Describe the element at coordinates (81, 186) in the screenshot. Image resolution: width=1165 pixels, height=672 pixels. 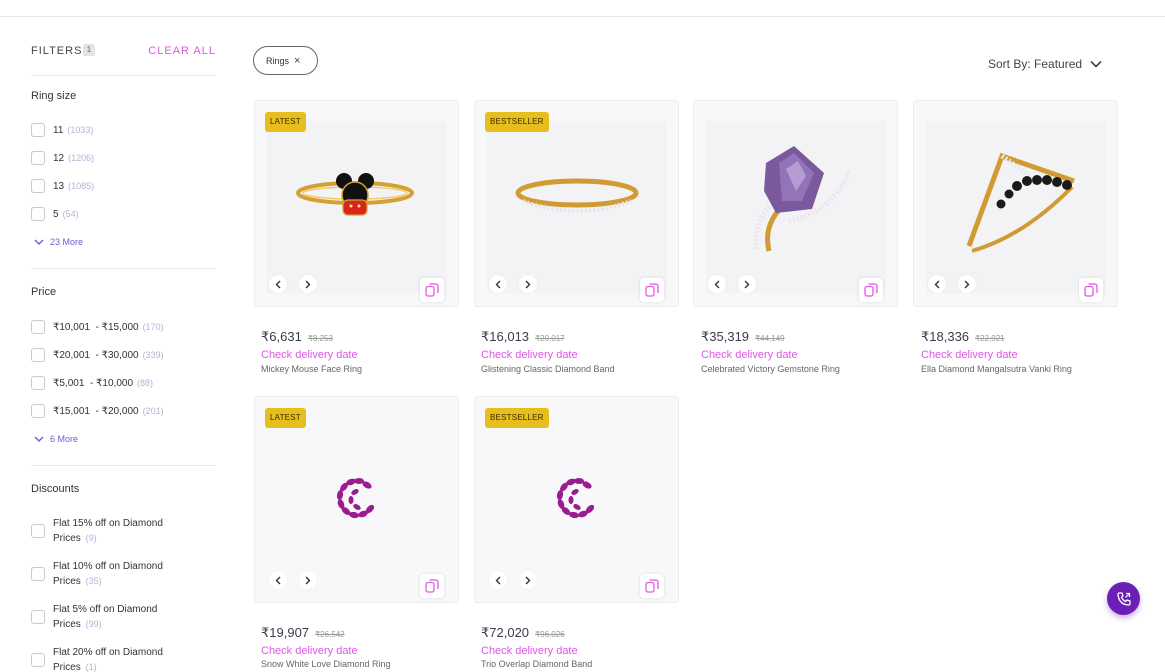
I see `option-count: (1085)` at that location.